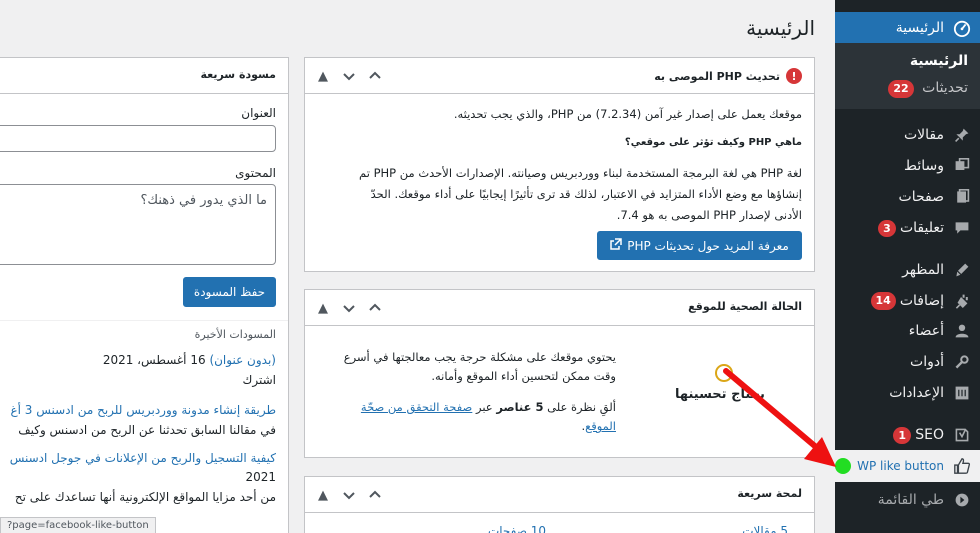 The width and height of the screenshot is (980, 533). Describe the element at coordinates (559, 308) in the screenshot. I see `health-box-header: الحالة الصحية للموقع ▲` at that location.